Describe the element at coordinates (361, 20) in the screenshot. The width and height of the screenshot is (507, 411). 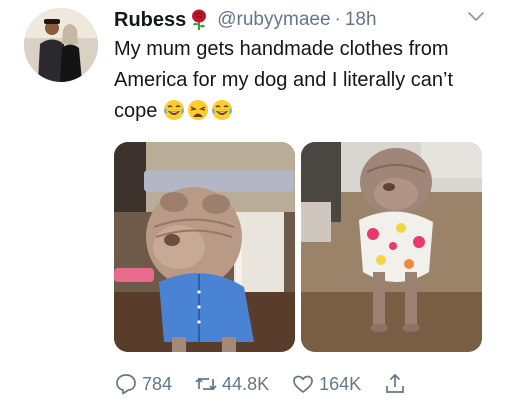
I see `timestamp: 18h` at that location.